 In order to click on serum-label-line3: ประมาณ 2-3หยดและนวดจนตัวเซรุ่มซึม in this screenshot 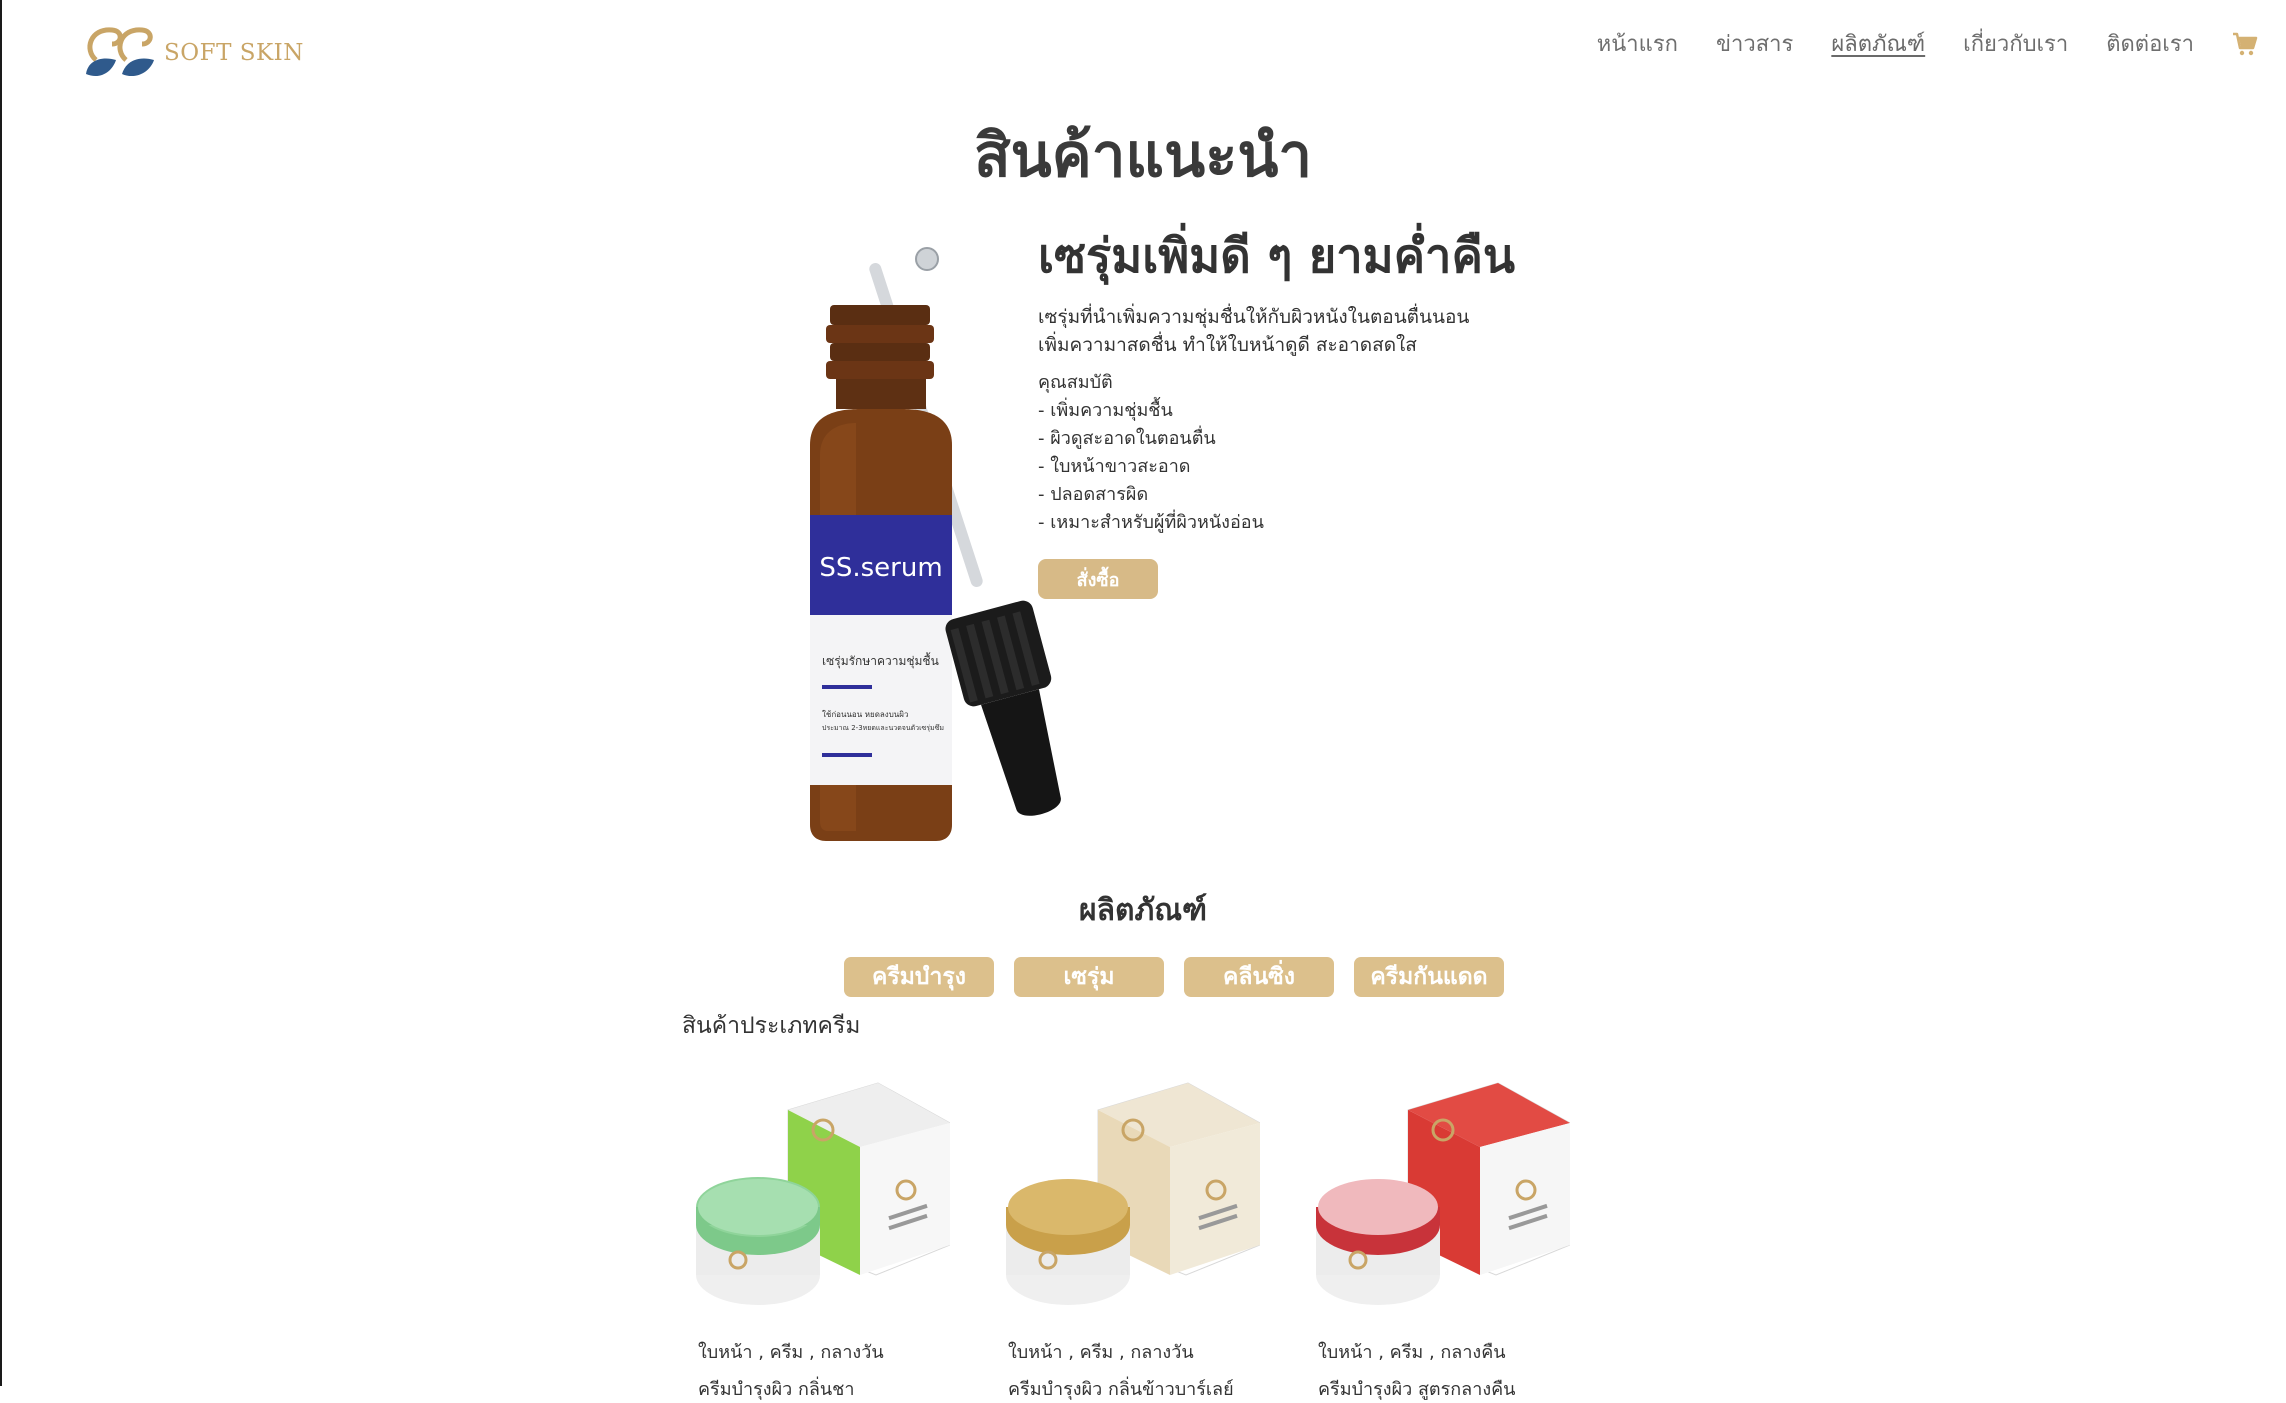, I will do `click(883, 727)`.